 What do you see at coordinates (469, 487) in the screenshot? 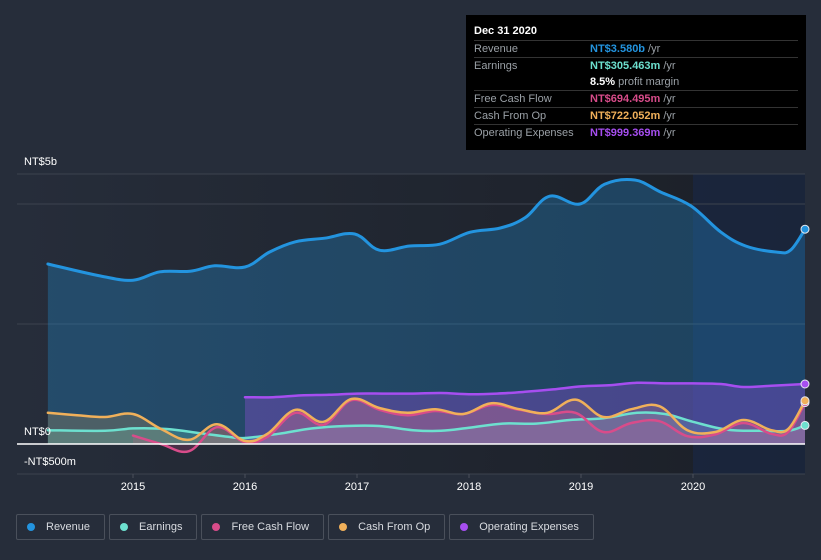
I see `x-tick-label-2018: 2018` at bounding box center [469, 487].